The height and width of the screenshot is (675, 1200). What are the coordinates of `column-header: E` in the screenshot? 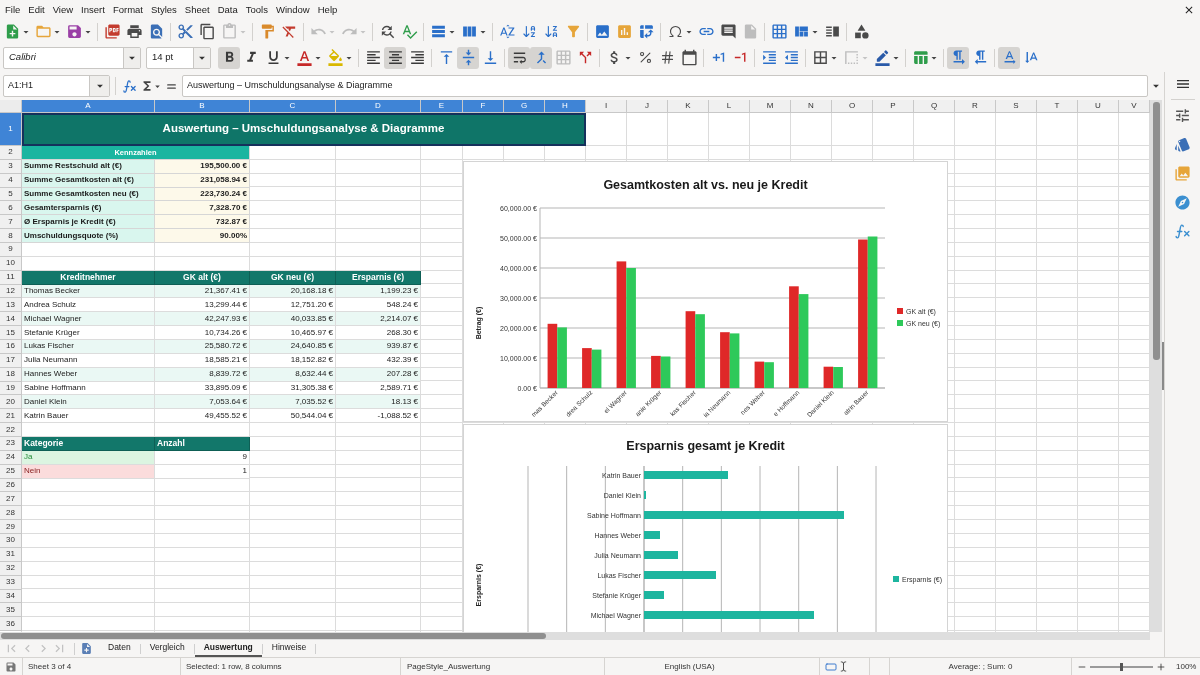 It's located at (442, 106).